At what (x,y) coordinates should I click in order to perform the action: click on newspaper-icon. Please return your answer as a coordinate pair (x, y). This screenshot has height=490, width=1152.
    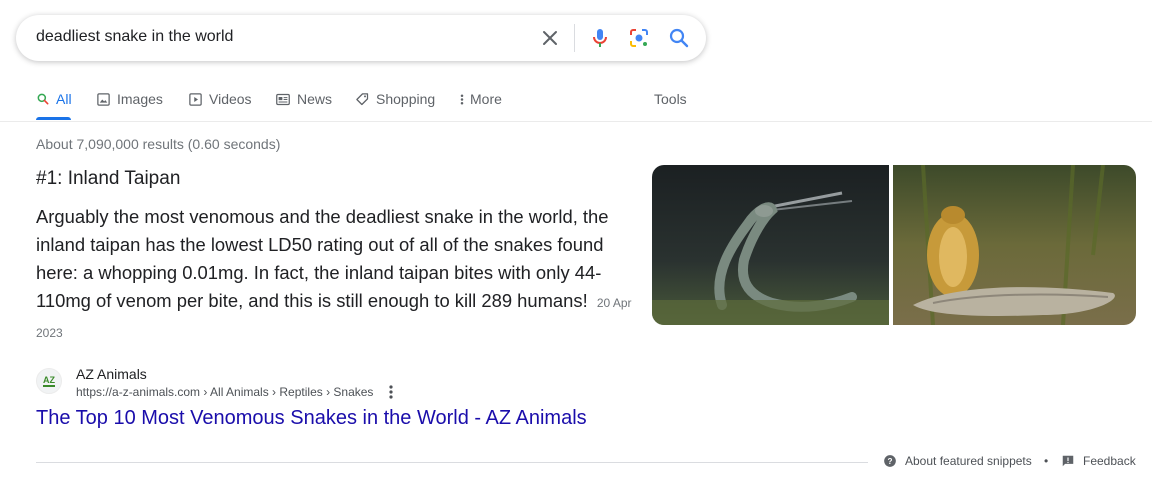
    Looking at the image, I should click on (283, 99).